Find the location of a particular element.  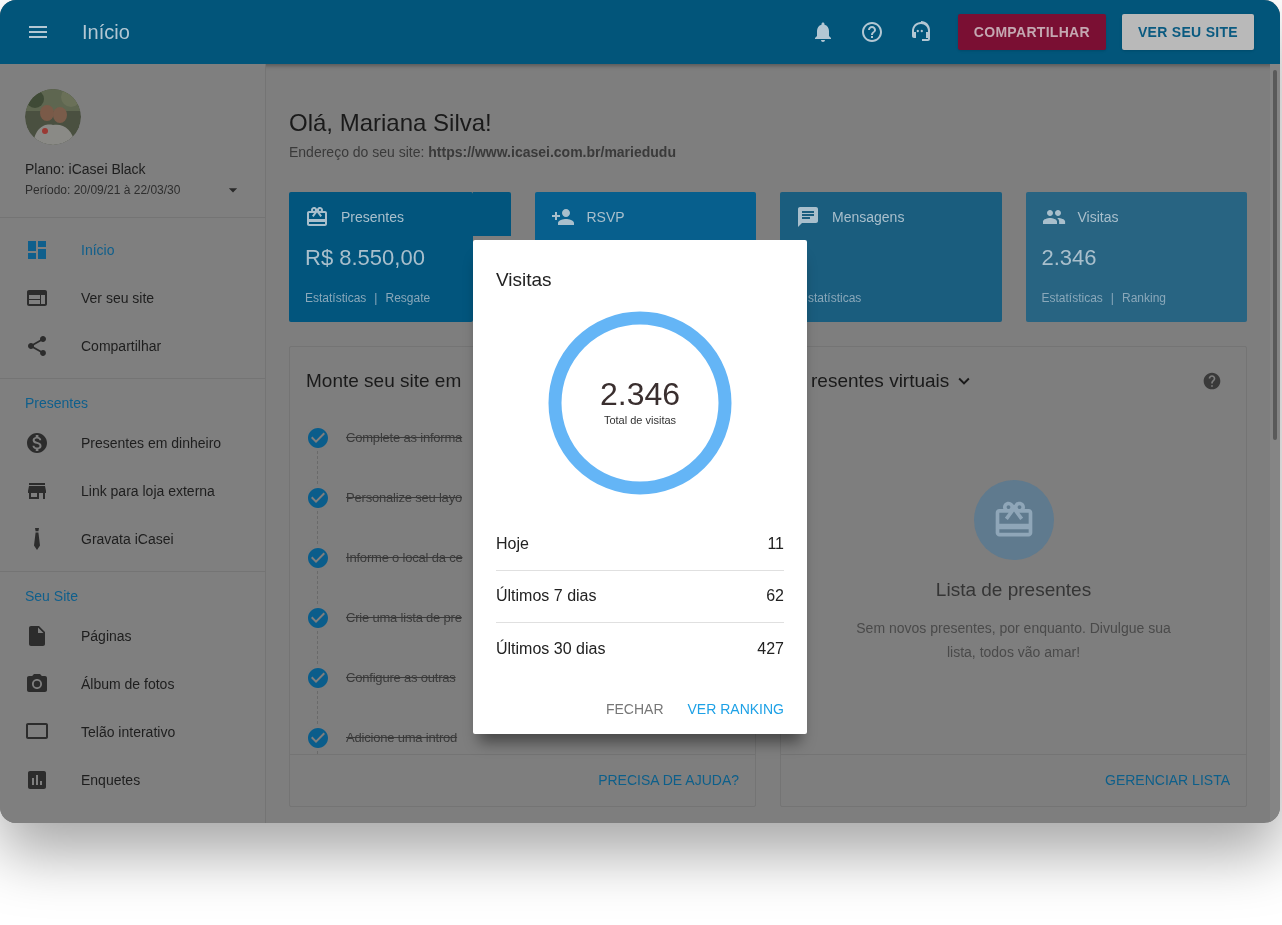

close-button: FECHAR is located at coordinates (634, 709).